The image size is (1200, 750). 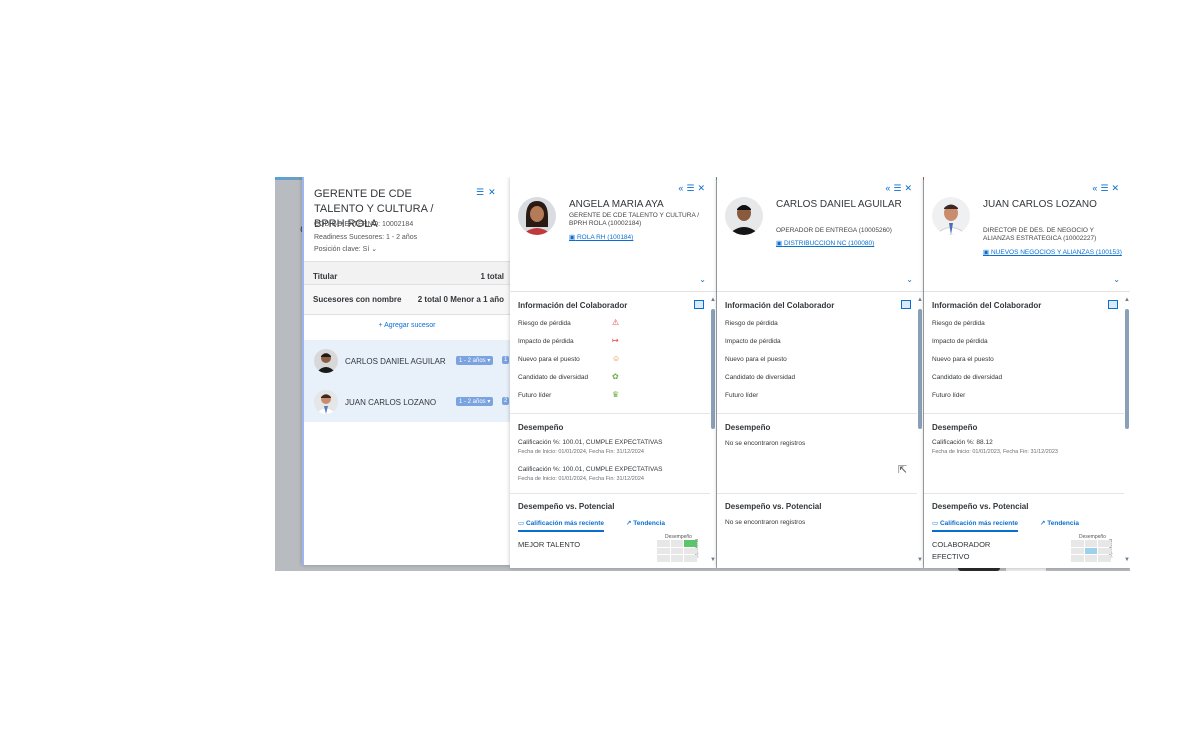 What do you see at coordinates (639, 238) in the screenshot?
I see `org-link: ▣ ROLA RH (100184)` at bounding box center [639, 238].